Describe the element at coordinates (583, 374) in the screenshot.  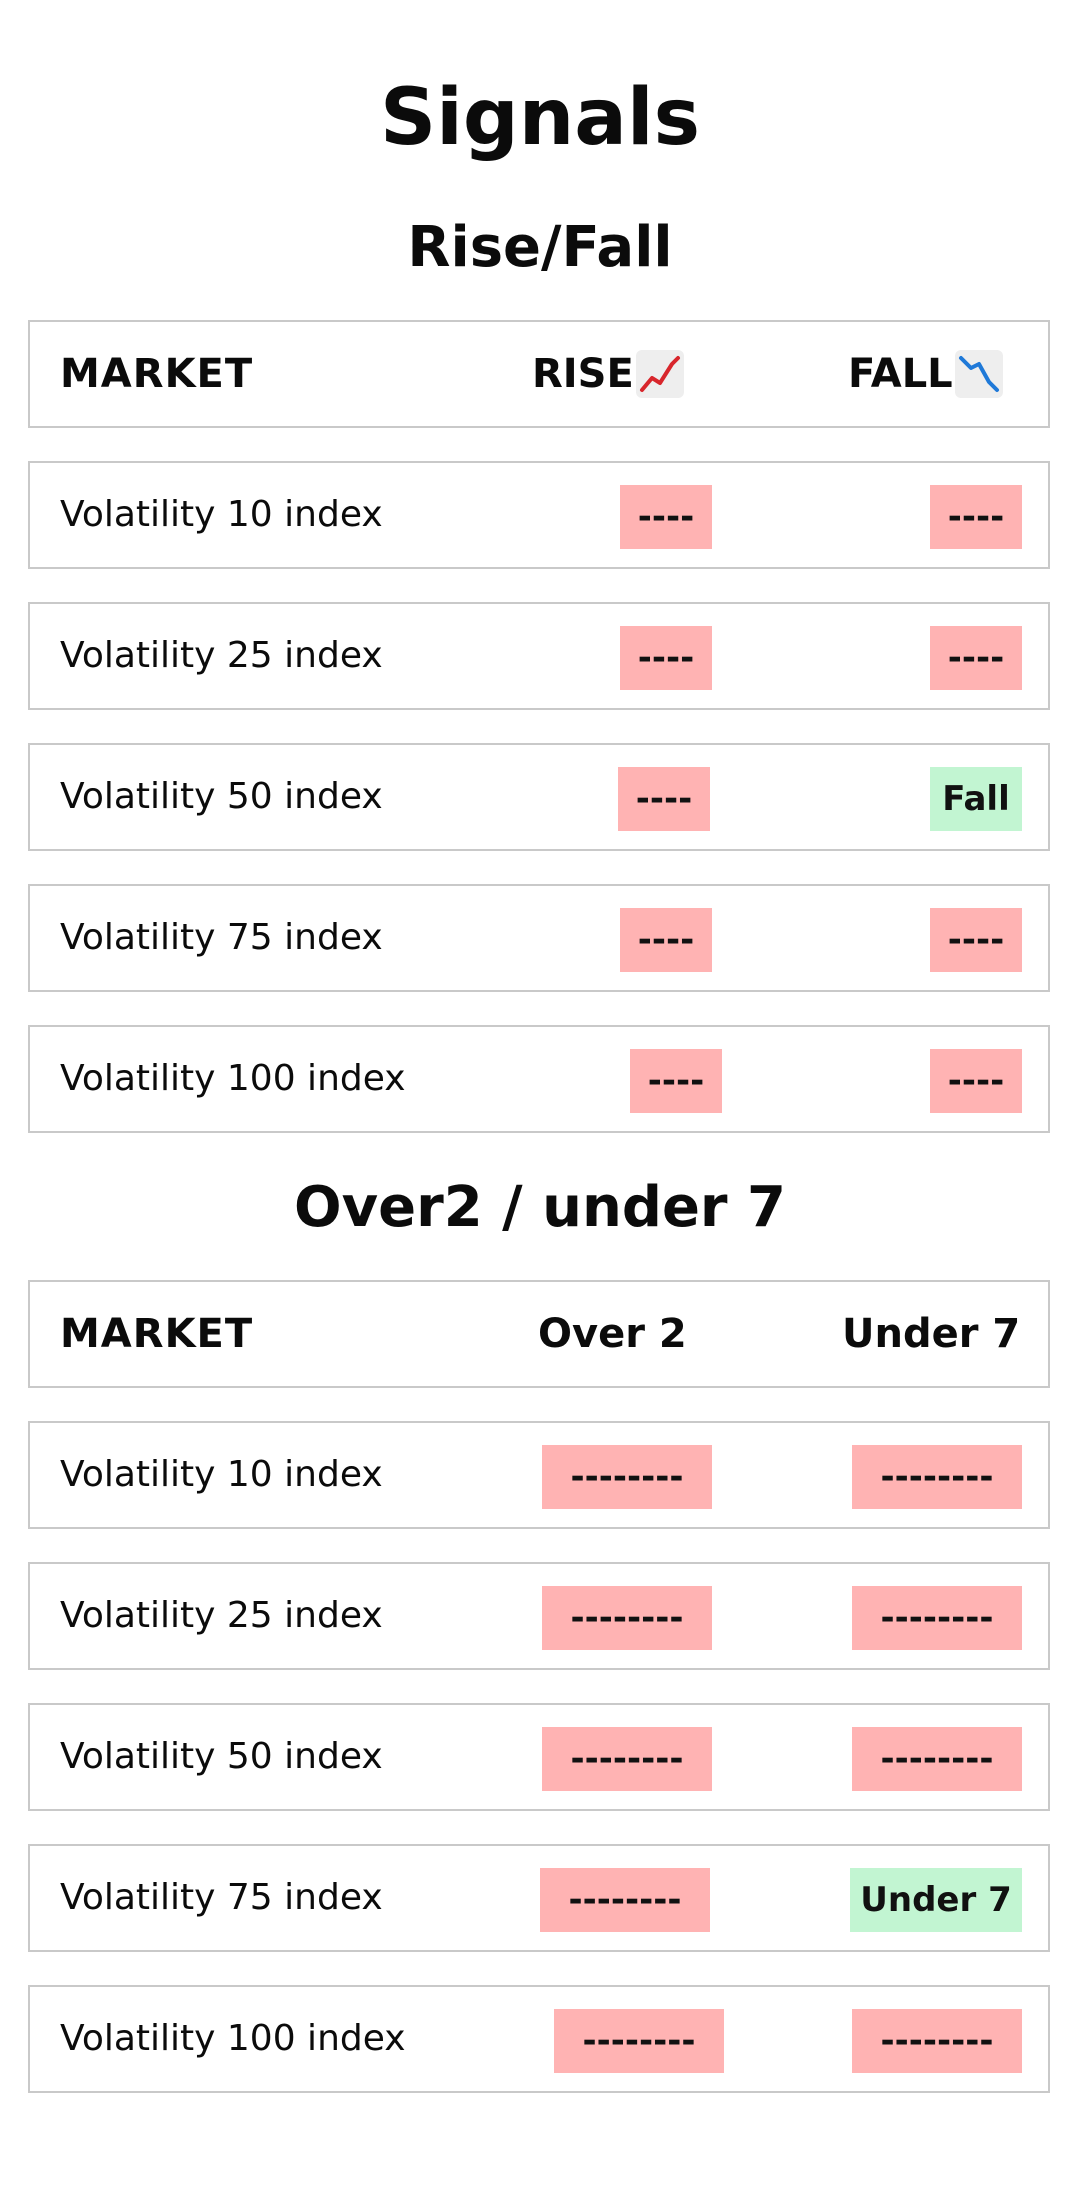
I see `rise-column-label: RISE` at that location.